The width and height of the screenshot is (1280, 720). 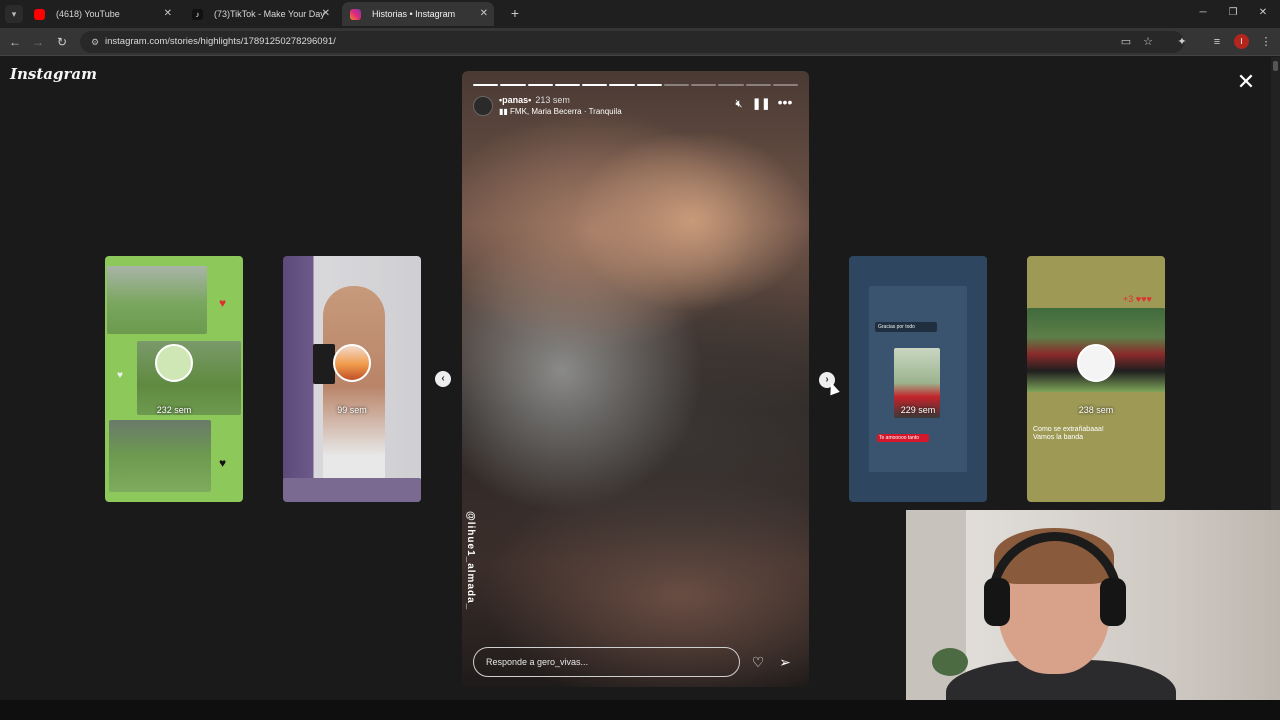 I want to click on story-music: ▮▮ FMK, Maria Becerra · Tranquila, so click(x=560, y=111).